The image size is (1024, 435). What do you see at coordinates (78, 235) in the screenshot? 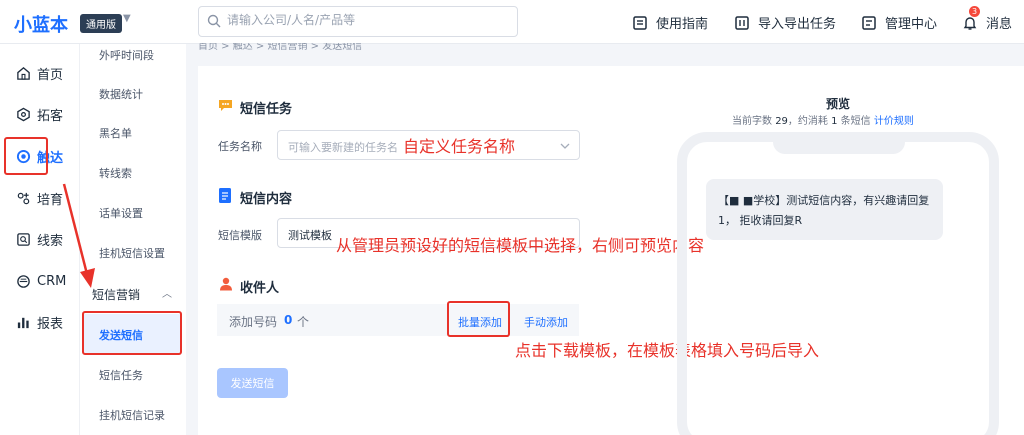
I see `annotation-arrow` at bounding box center [78, 235].